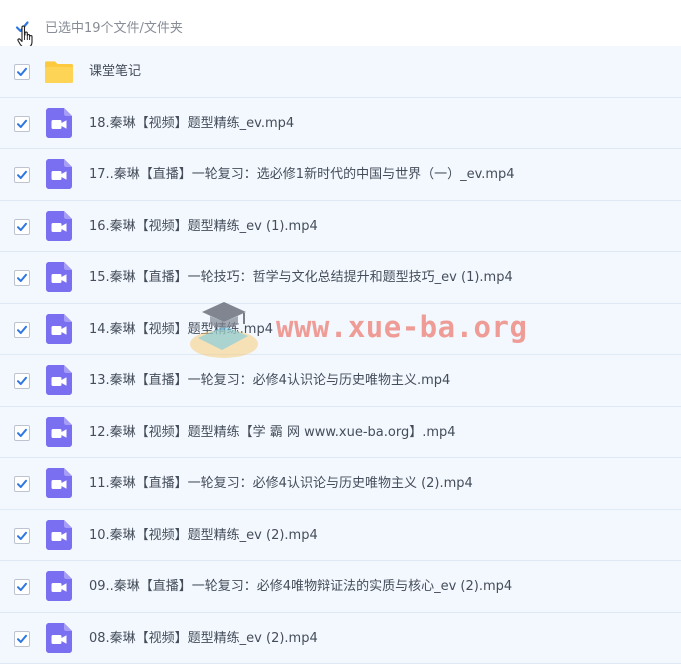 This screenshot has width=681, height=664. I want to click on file-row: 10.秦琳【视频】题型精练_ev (2).mp4, so click(340, 536).